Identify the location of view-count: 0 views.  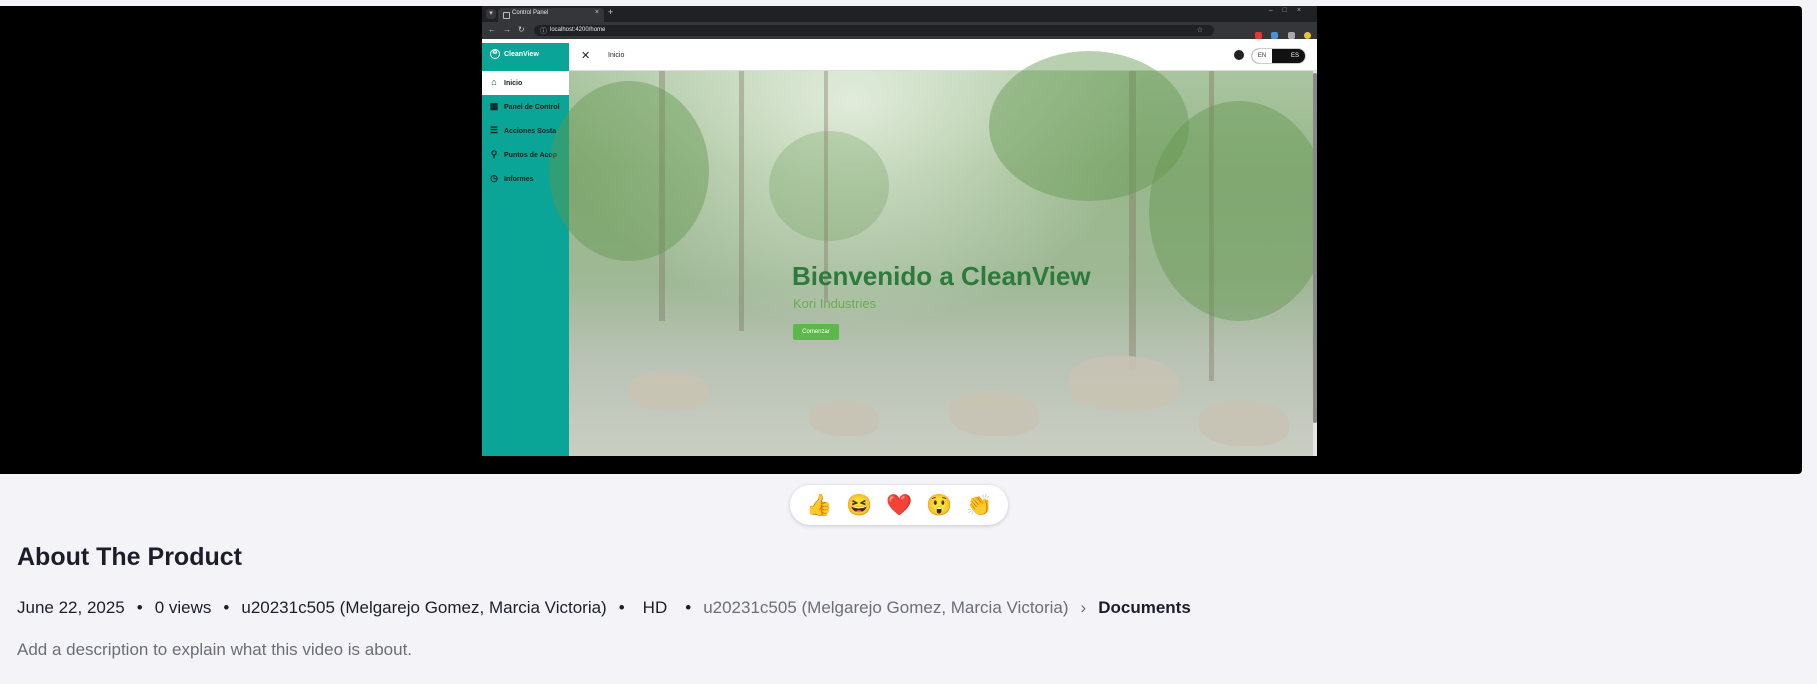
(183, 607).